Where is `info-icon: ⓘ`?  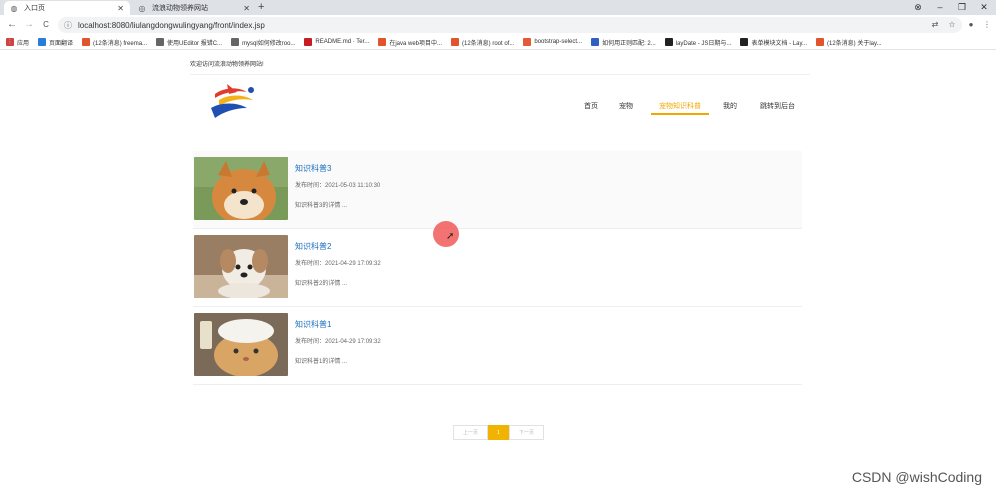 info-icon: ⓘ is located at coordinates (68, 25).